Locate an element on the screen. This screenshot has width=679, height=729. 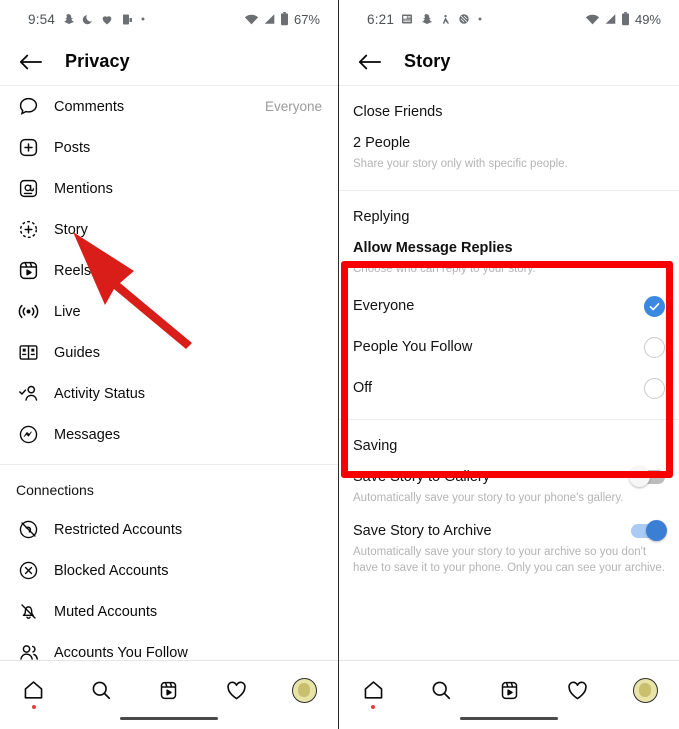
sidebar-item-label: Accounts You Follow is located at coordinates (121, 652).